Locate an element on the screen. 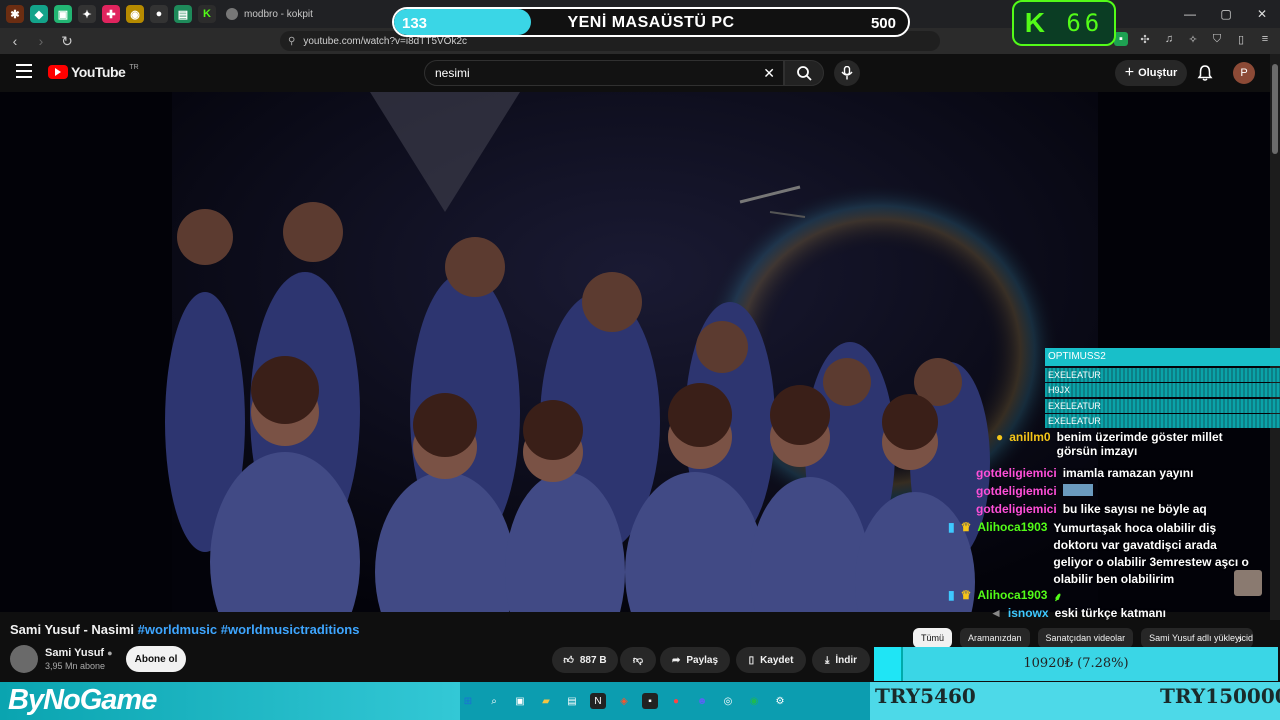  app-icon: ▪ is located at coordinates (650, 701).